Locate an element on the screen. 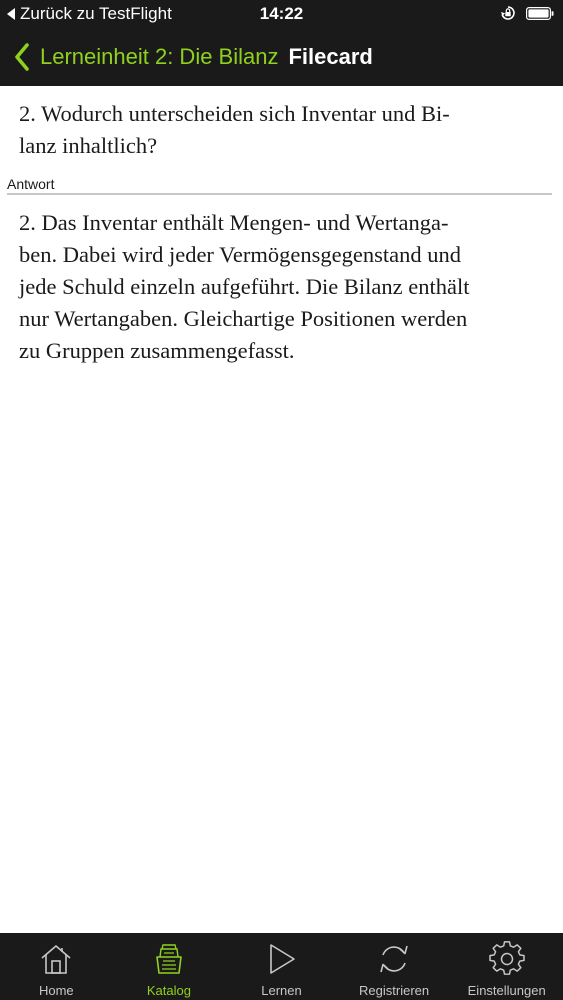  navigation-bar: Lerneinheit 2: Die Bilanz Filecard is located at coordinates (281, 57).